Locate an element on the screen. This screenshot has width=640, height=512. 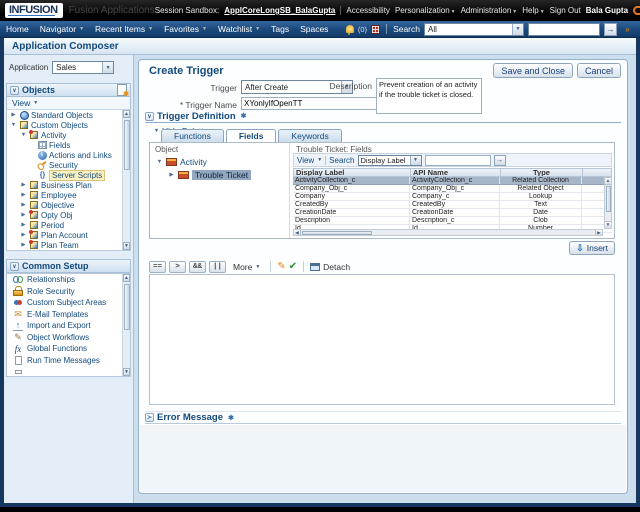
validate-icon: ✔ is located at coordinates (293, 266).